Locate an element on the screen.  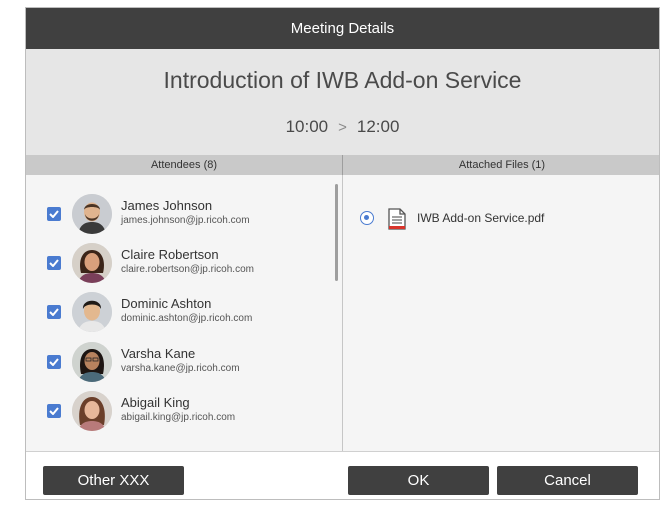
attendee-item: Varsha Kane varsha.kane@jp.ricoh.com is located at coordinates (176, 365).